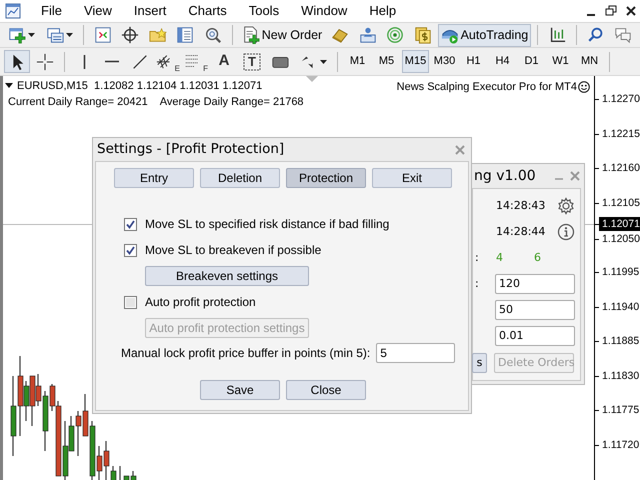  I want to click on person-monitor-icon, so click(367, 35).